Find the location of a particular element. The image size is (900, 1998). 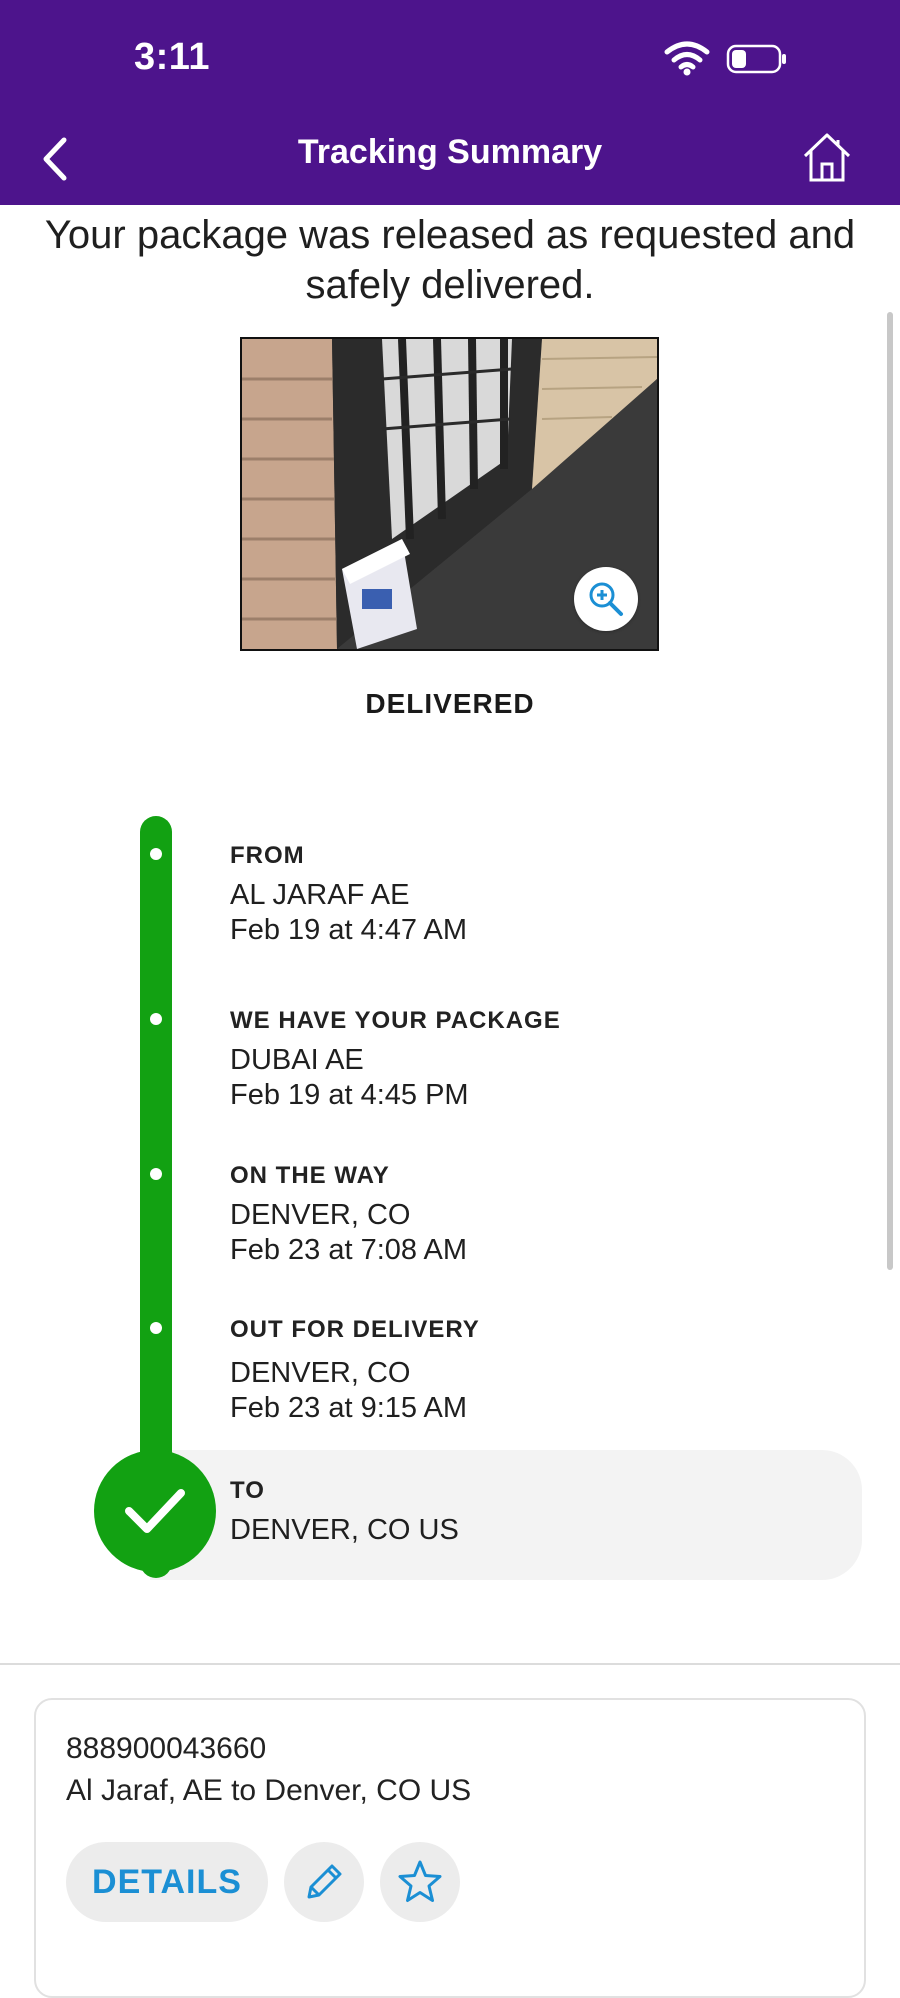

delivered-check is located at coordinates (155, 1511).